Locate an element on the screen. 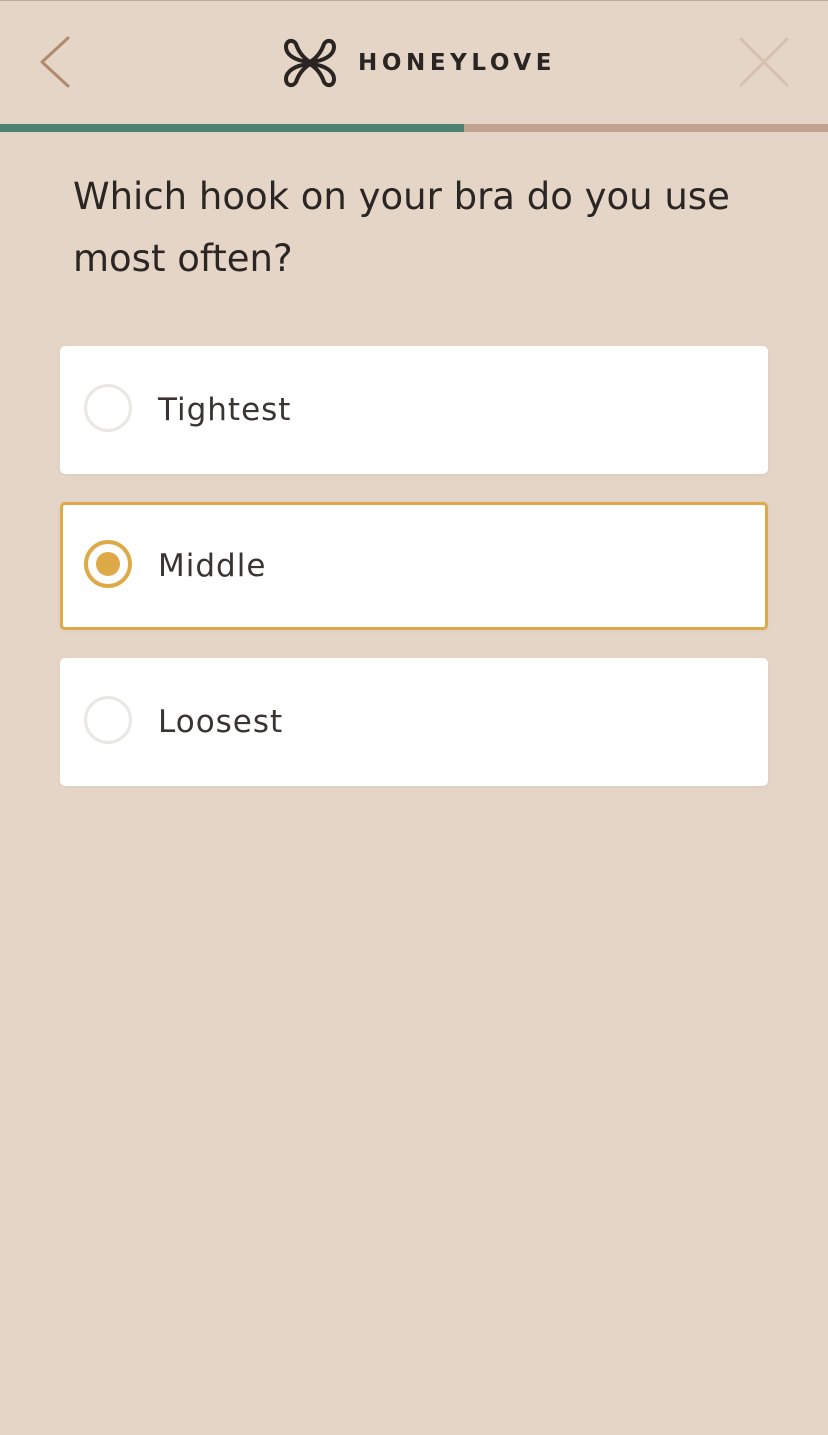 The height and width of the screenshot is (1435, 828). progress-bar is located at coordinates (414, 128).